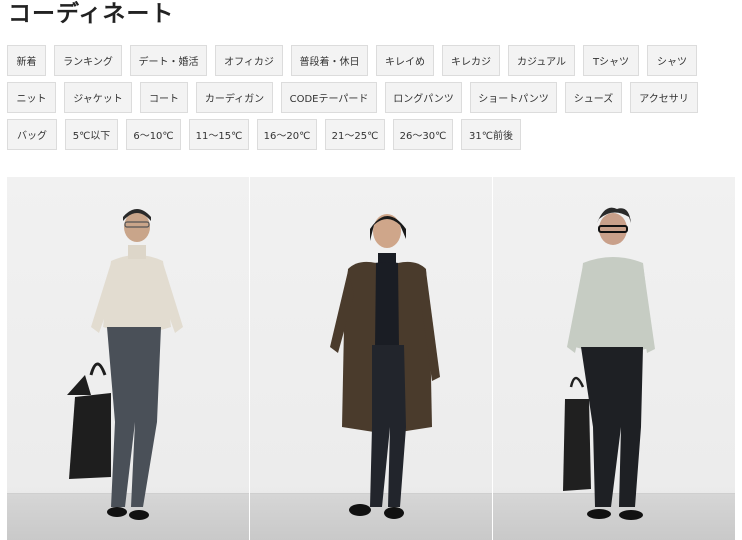 The image size is (742, 540). What do you see at coordinates (593, 97) in the screenshot?
I see `tag-shoes: シューズ` at bounding box center [593, 97].